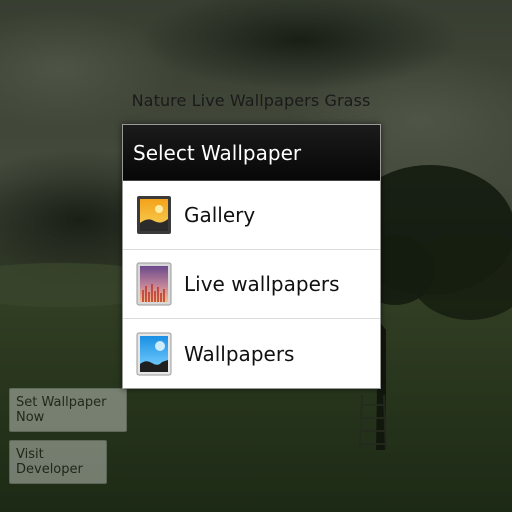 This screenshot has width=512, height=512. What do you see at coordinates (58, 462) in the screenshot?
I see `visit-developer-button: Visit Developer` at bounding box center [58, 462].